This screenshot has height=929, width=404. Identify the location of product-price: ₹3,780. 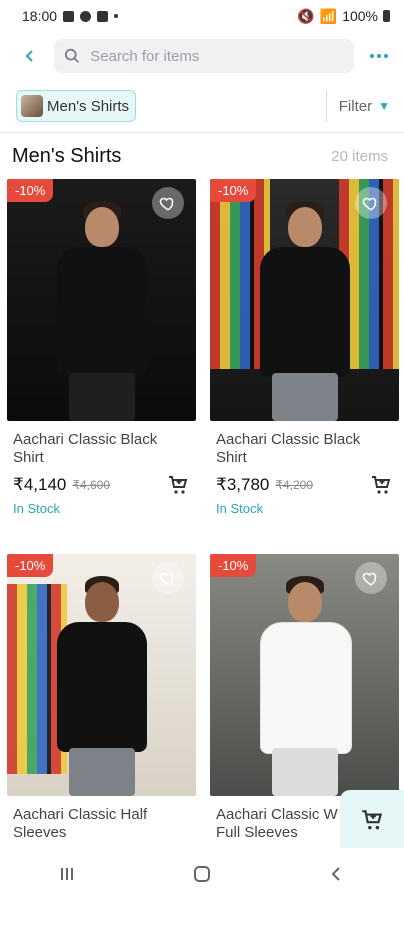
(243, 484).